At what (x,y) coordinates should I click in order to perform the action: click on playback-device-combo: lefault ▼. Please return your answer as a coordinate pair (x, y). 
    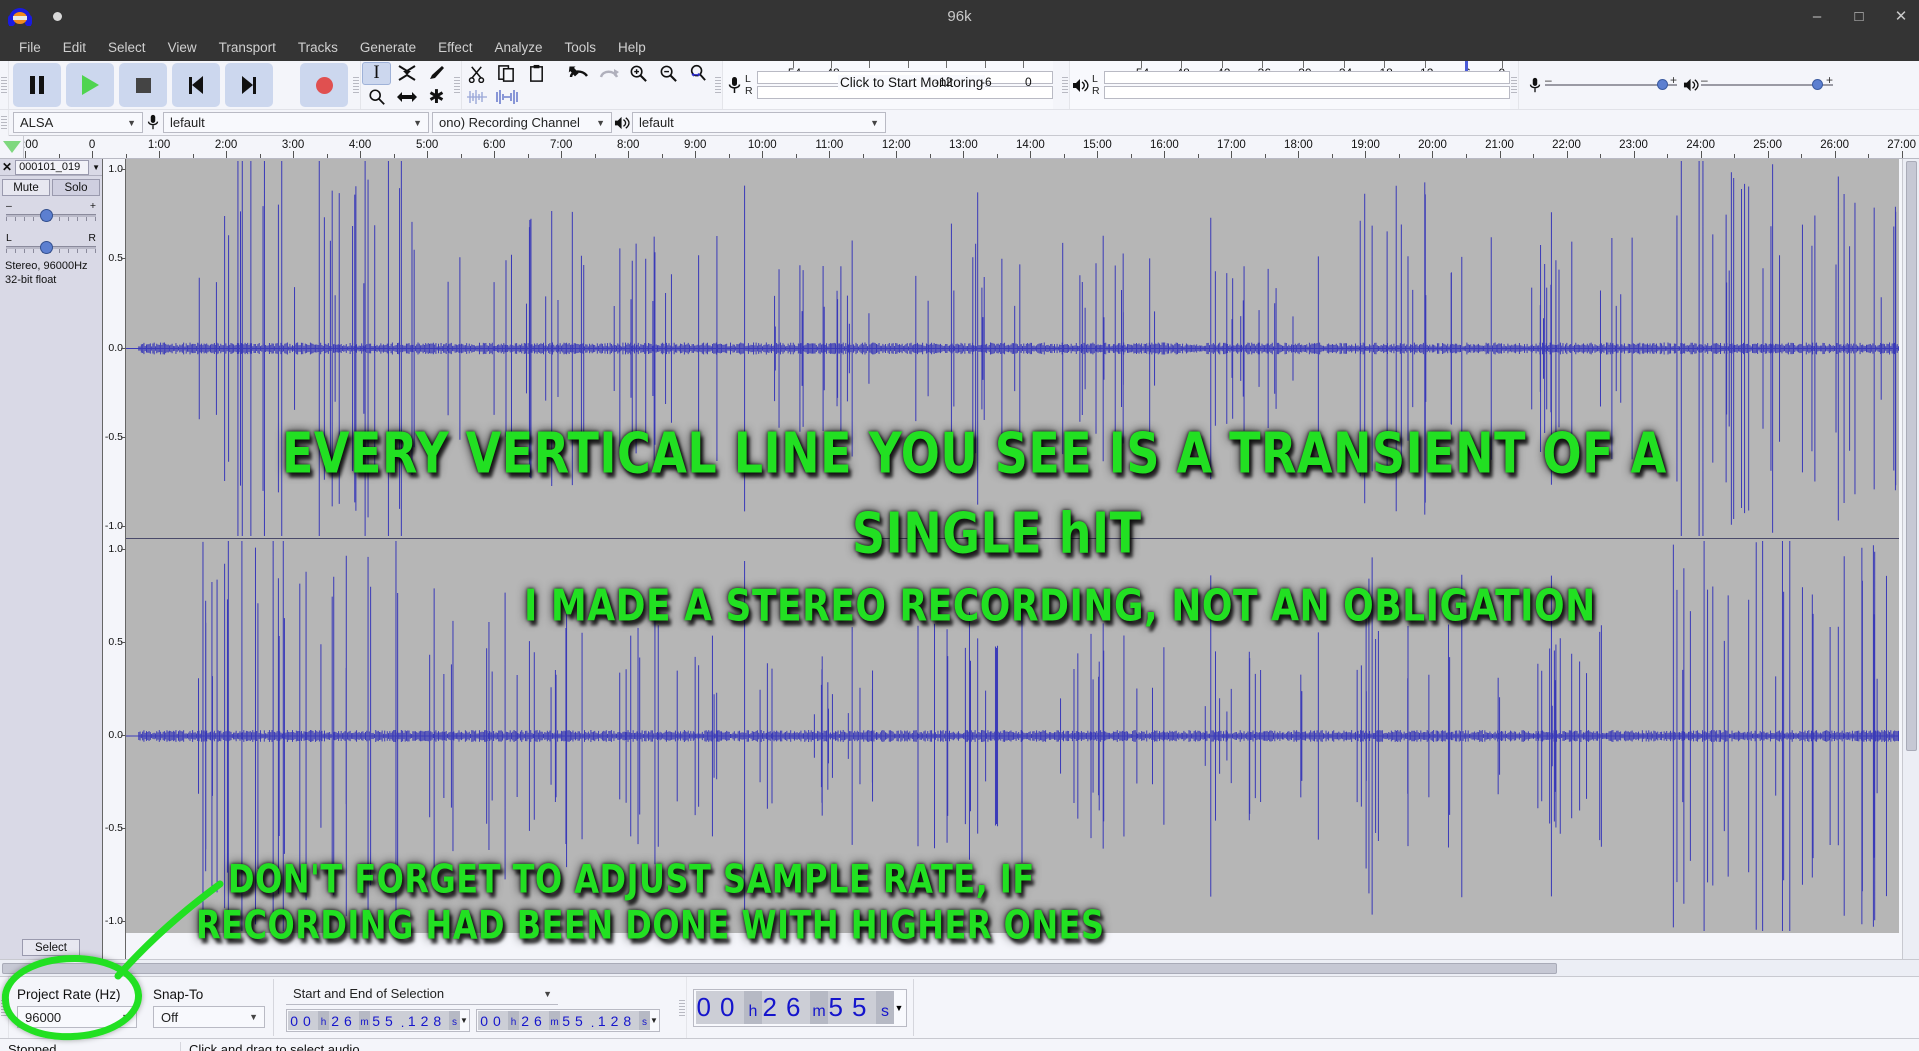
    Looking at the image, I should click on (759, 122).